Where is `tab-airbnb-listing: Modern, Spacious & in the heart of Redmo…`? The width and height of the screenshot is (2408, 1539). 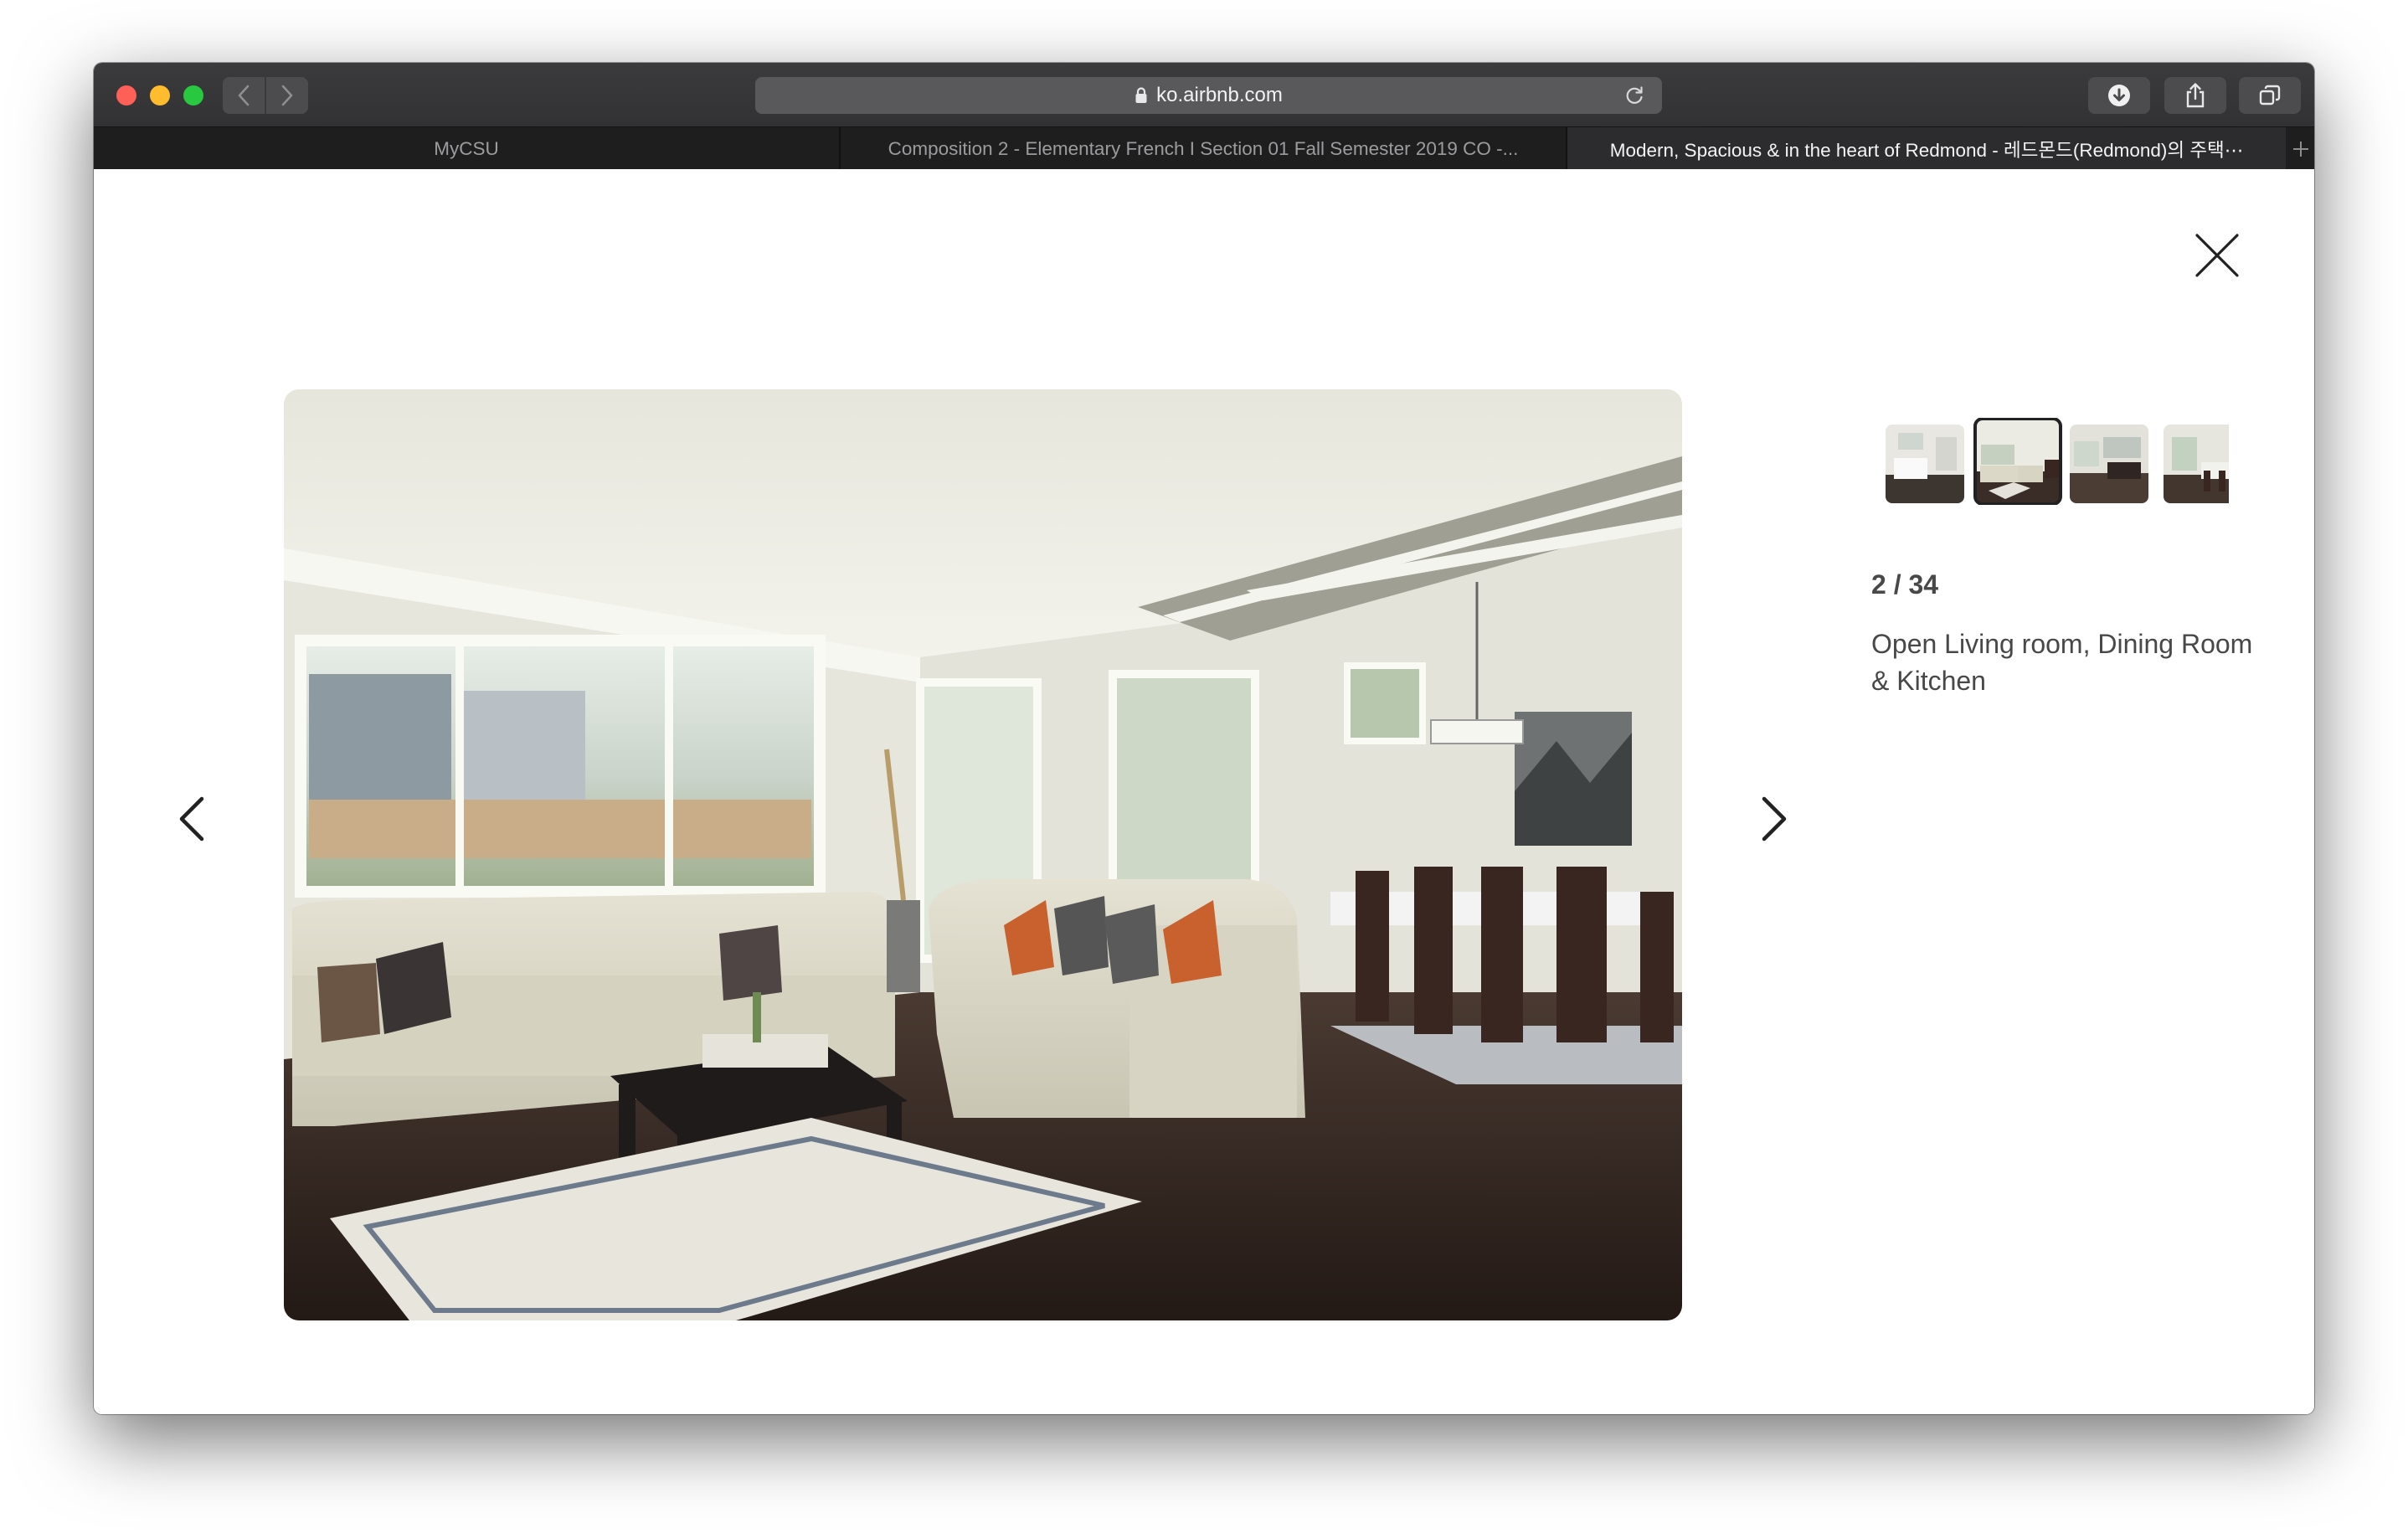
tab-airbnb-listing: Modern, Spacious & in the heart of Redmo… is located at coordinates (1927, 148).